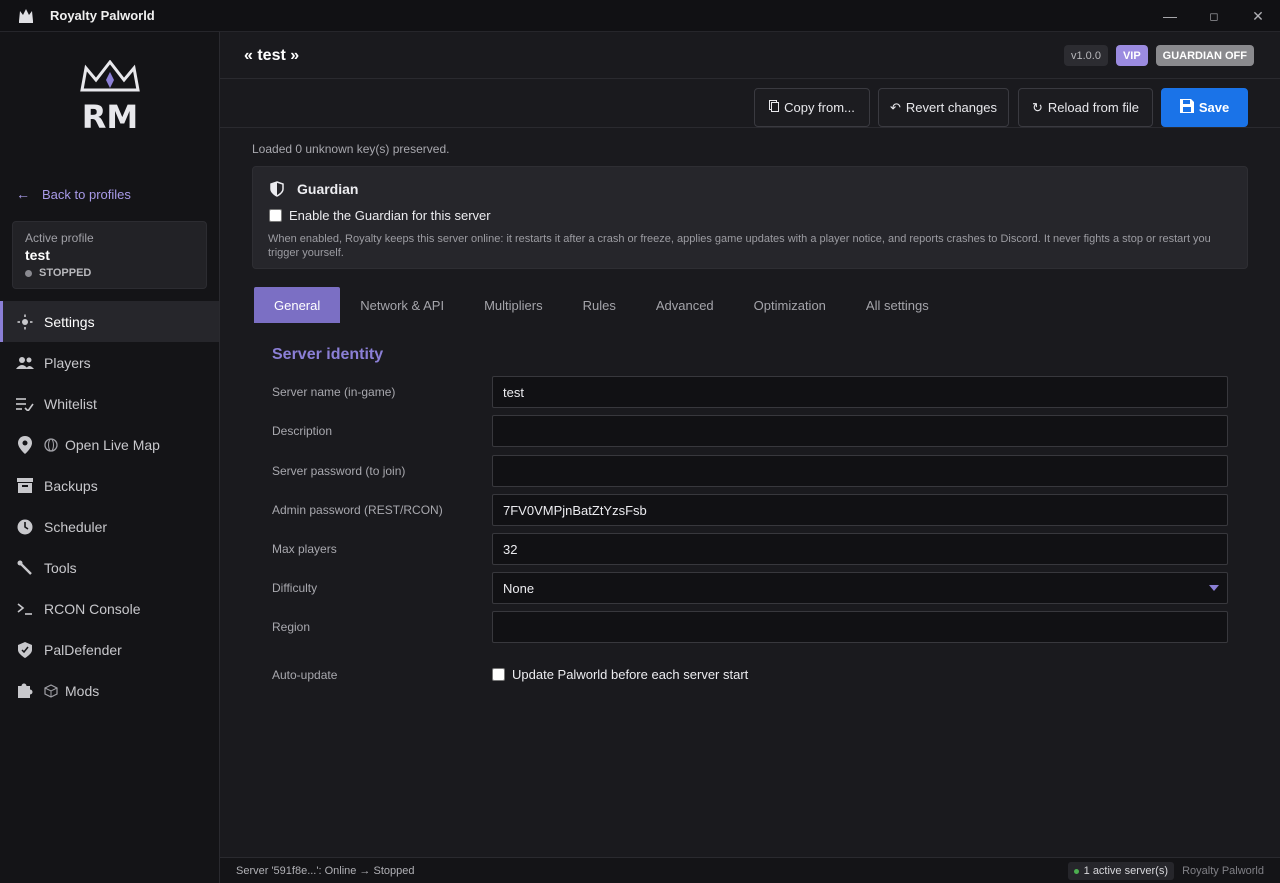 This screenshot has height=883, width=1280. Describe the element at coordinates (25, 691) in the screenshot. I see `puzzle-icon` at that location.